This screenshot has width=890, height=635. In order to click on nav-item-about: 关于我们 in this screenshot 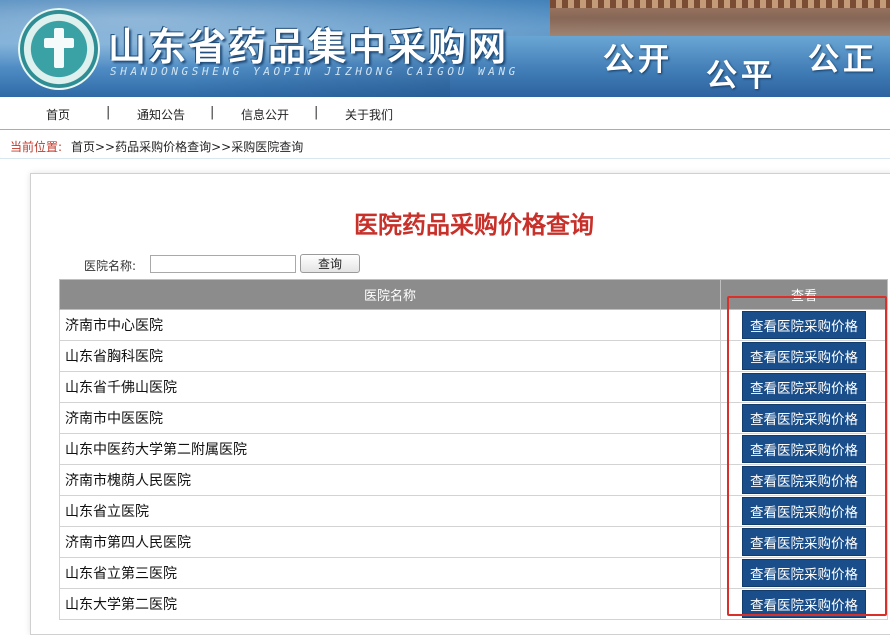, I will do `click(369, 114)`.